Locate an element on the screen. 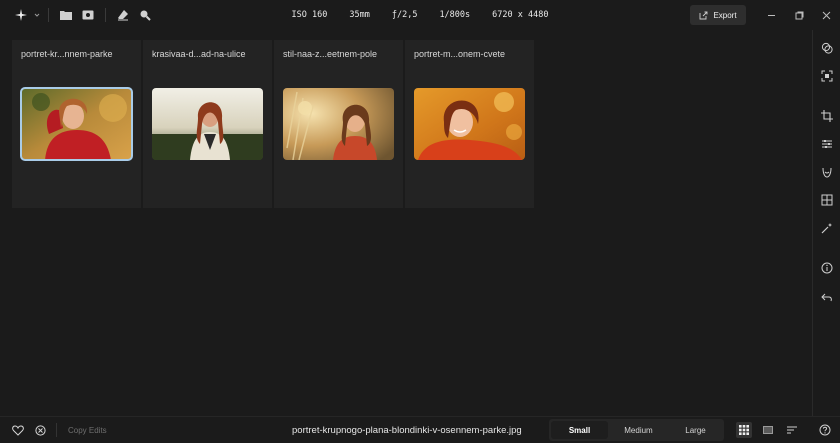 The image size is (840, 443). heart-icon is located at coordinates (18, 430).